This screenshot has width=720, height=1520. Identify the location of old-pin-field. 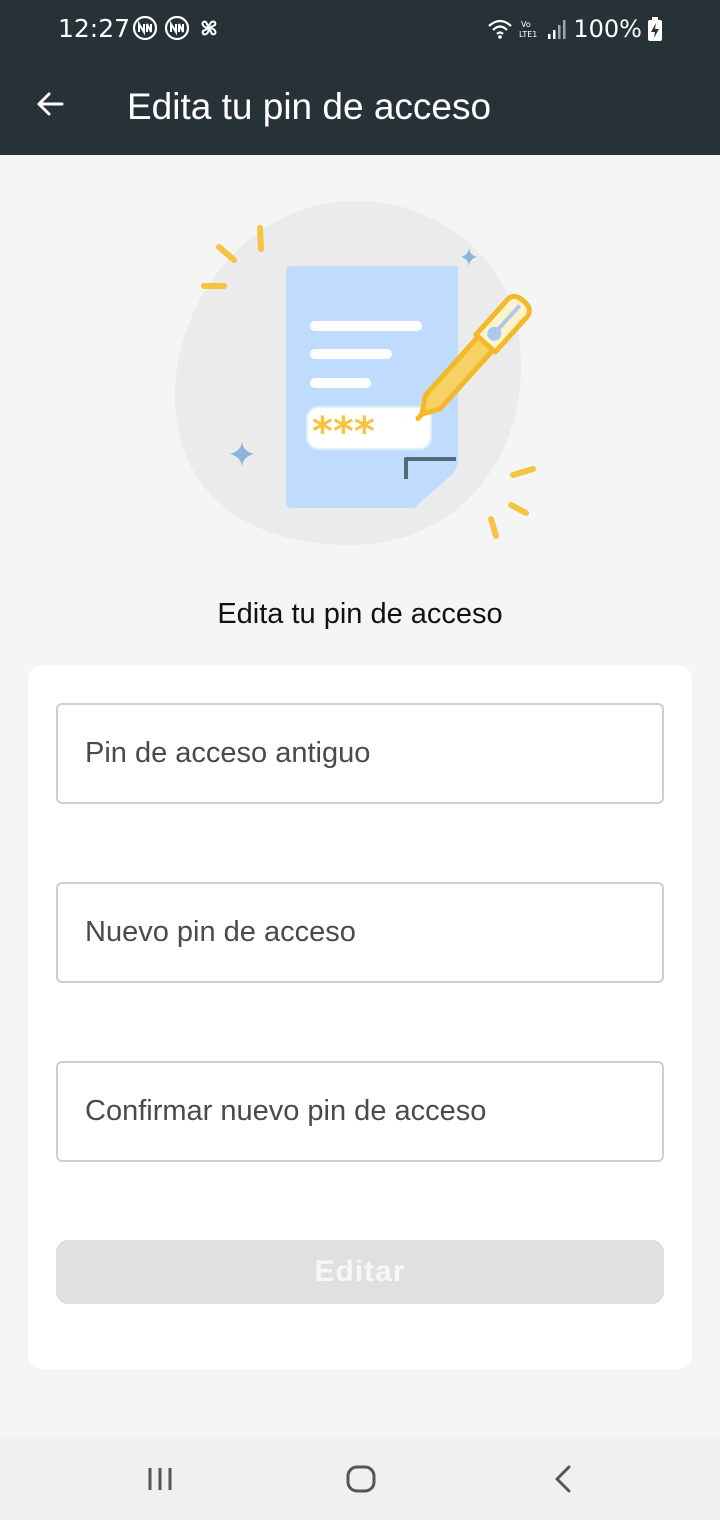
(360, 753).